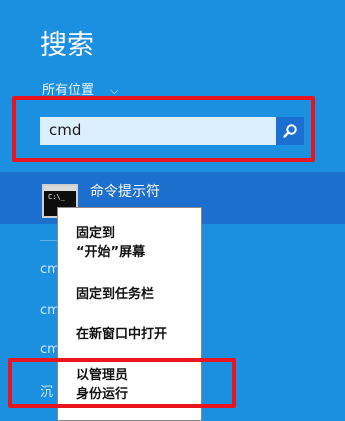  What do you see at coordinates (125, 192) in the screenshot?
I see `search-result-label: 命令提示符` at bounding box center [125, 192].